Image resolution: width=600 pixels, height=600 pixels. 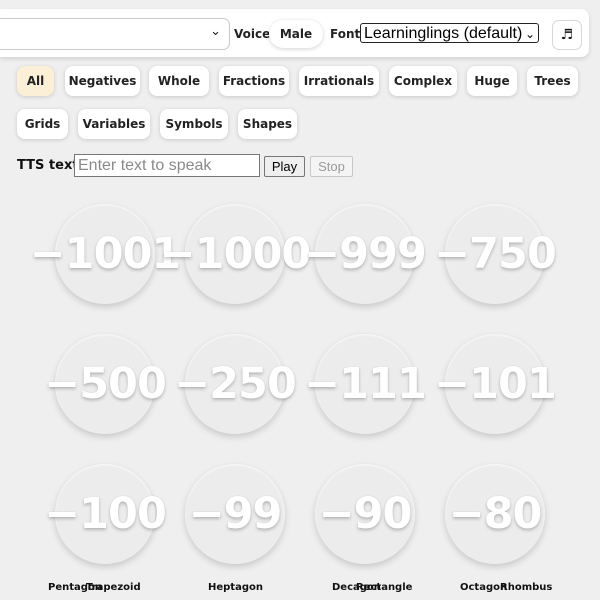 I want to click on number-label: −500, so click(x=105, y=384).